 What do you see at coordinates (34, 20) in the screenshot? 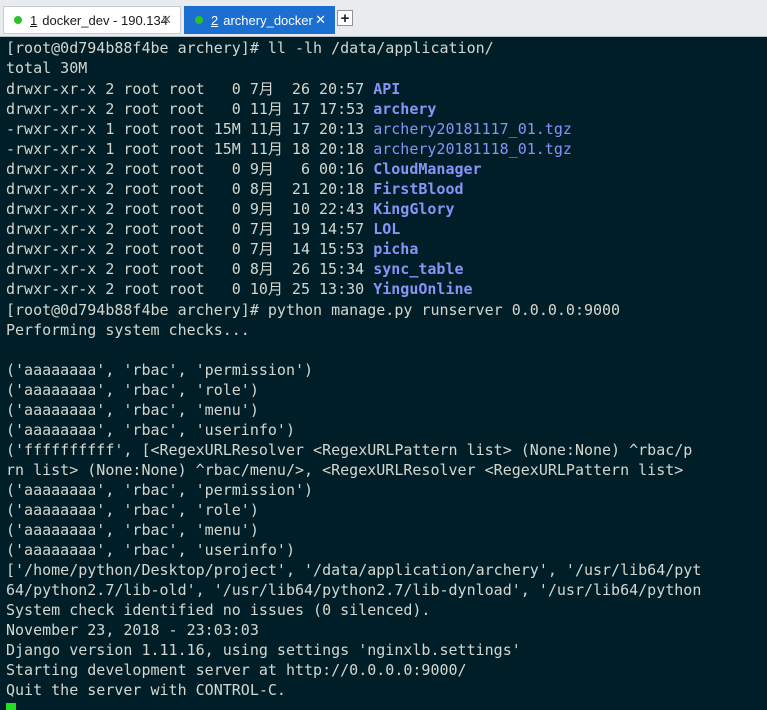
I see `tab-number: 1` at bounding box center [34, 20].